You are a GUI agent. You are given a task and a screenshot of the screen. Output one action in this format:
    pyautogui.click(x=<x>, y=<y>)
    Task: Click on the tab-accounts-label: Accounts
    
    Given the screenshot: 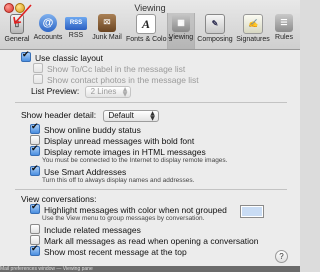 What is the action you would take?
    pyautogui.click(x=48, y=37)
    